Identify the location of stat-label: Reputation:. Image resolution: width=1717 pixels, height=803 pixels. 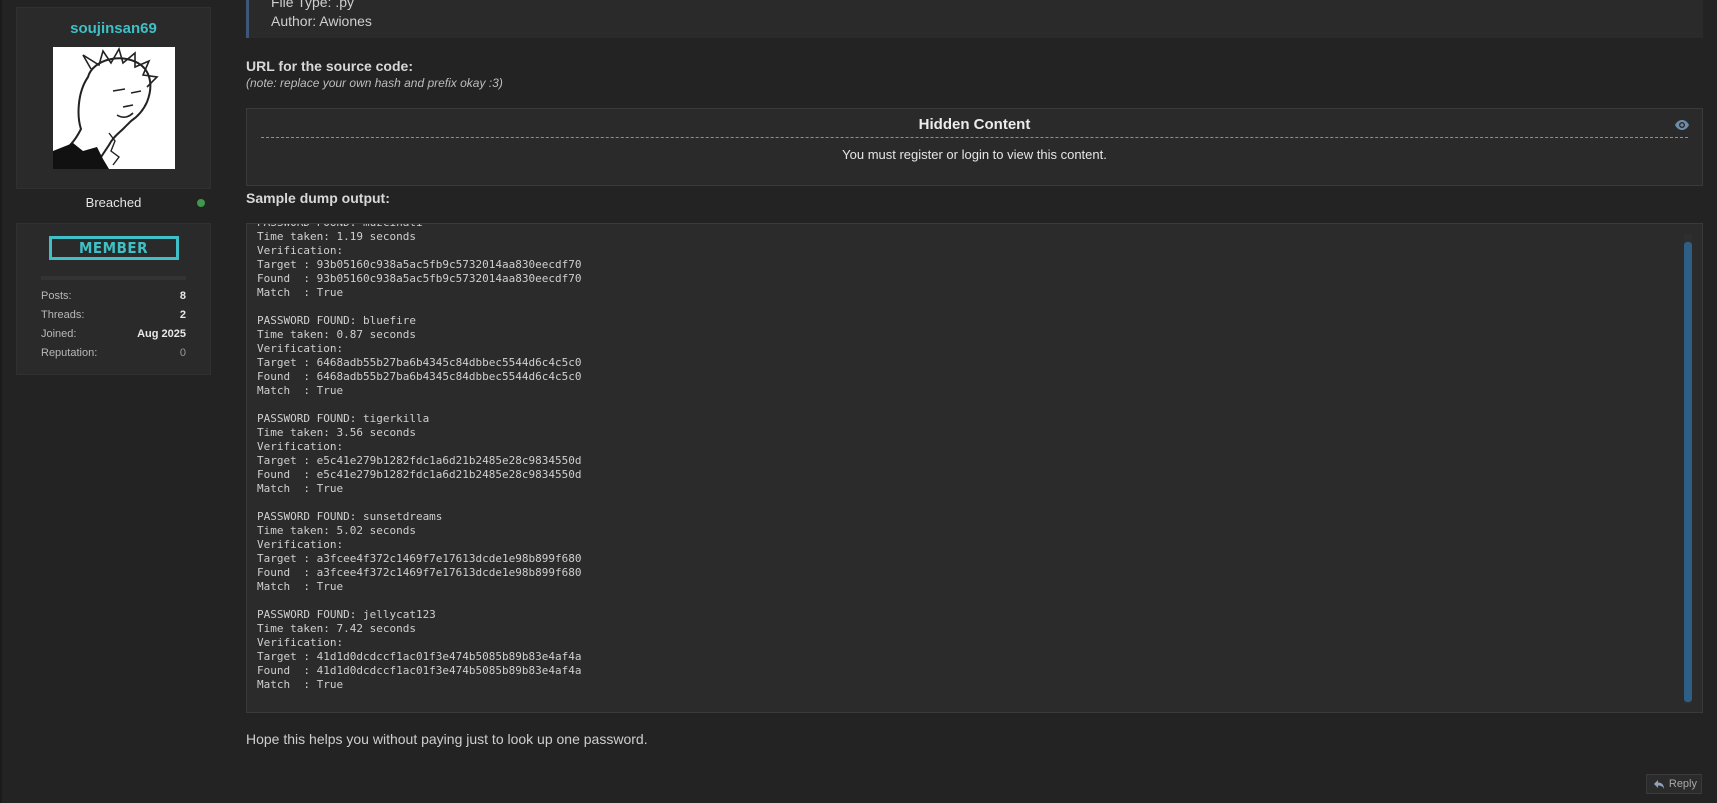
(69, 353).